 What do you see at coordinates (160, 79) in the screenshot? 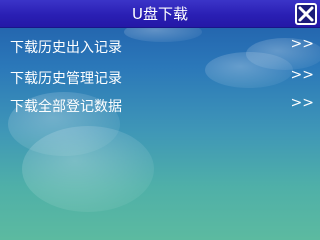
I see `menu-item-history-management: 下载历史管理记录 >>` at bounding box center [160, 79].